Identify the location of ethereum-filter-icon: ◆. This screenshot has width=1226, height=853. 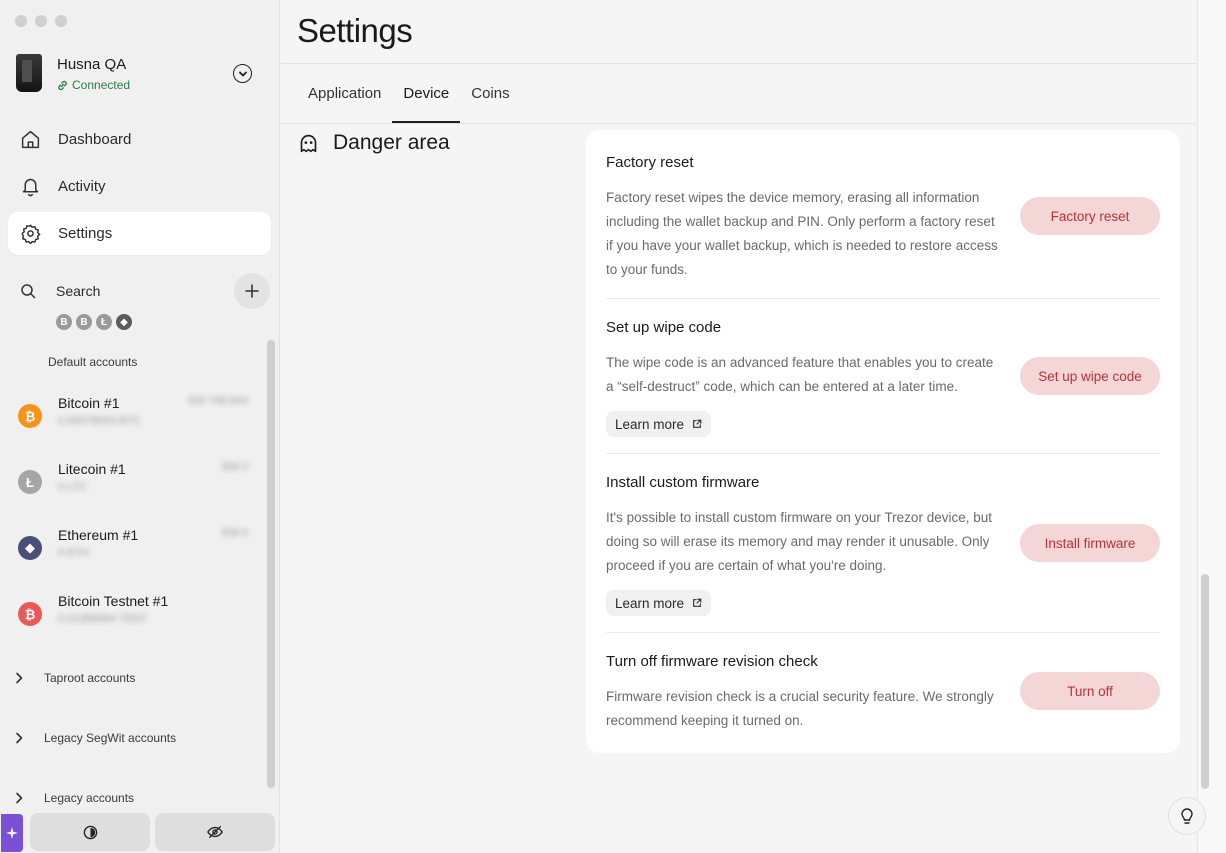
(124, 322).